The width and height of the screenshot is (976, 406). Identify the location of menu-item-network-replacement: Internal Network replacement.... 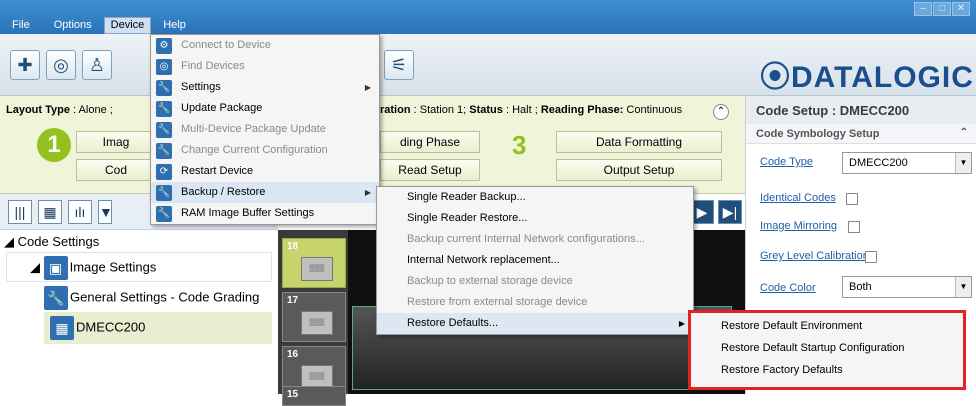
(535, 260).